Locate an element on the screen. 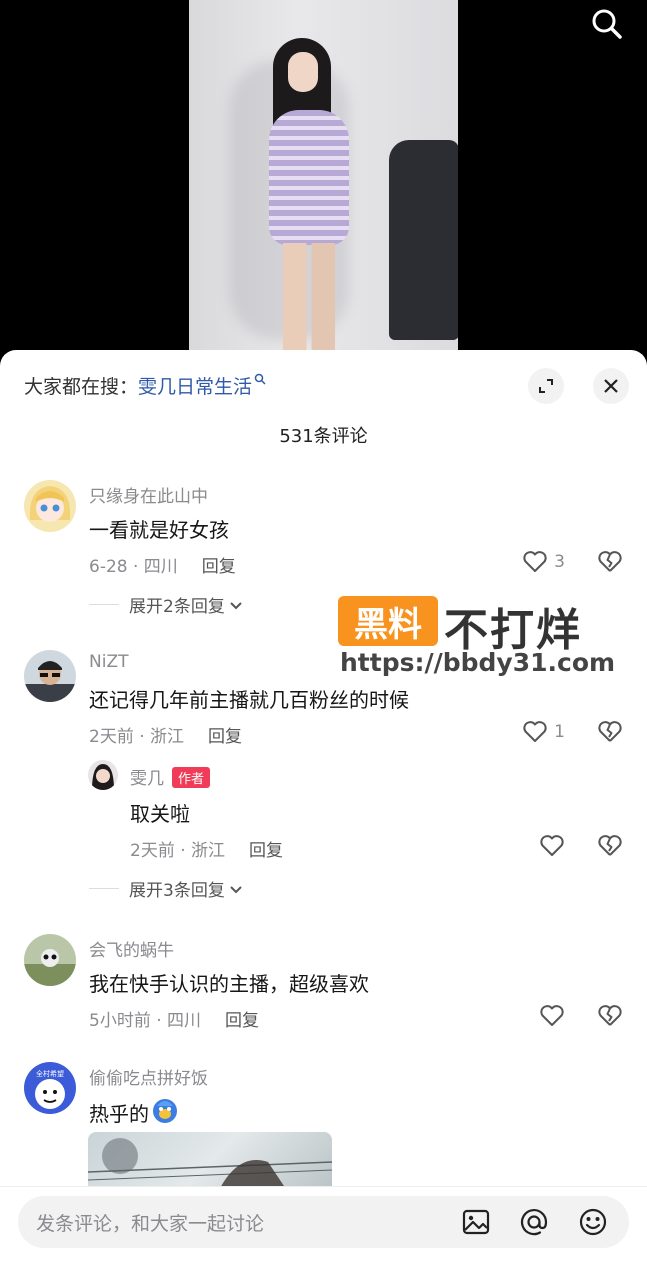 This screenshot has width=647, height=1280. comment-meta: 6-28 · 四川 回复 is located at coordinates (162, 564).